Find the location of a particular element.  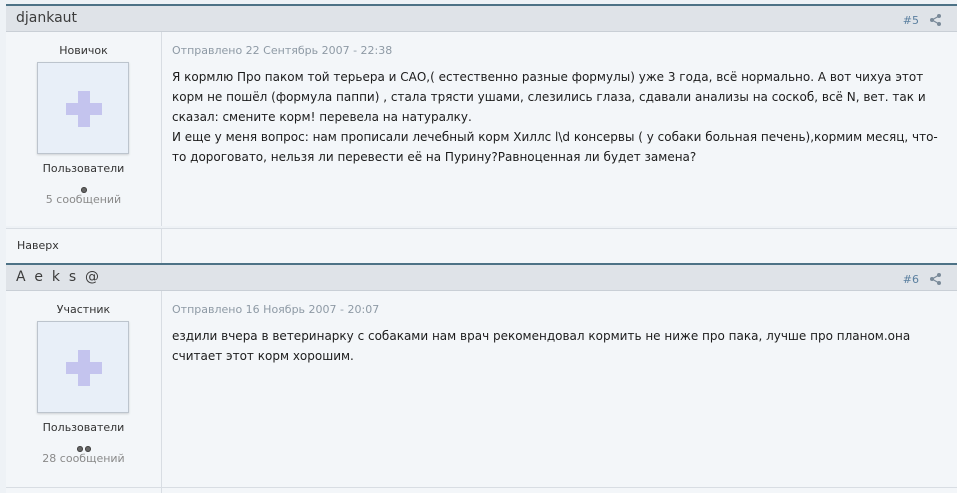

member-rank: Участник is located at coordinates (83, 309).